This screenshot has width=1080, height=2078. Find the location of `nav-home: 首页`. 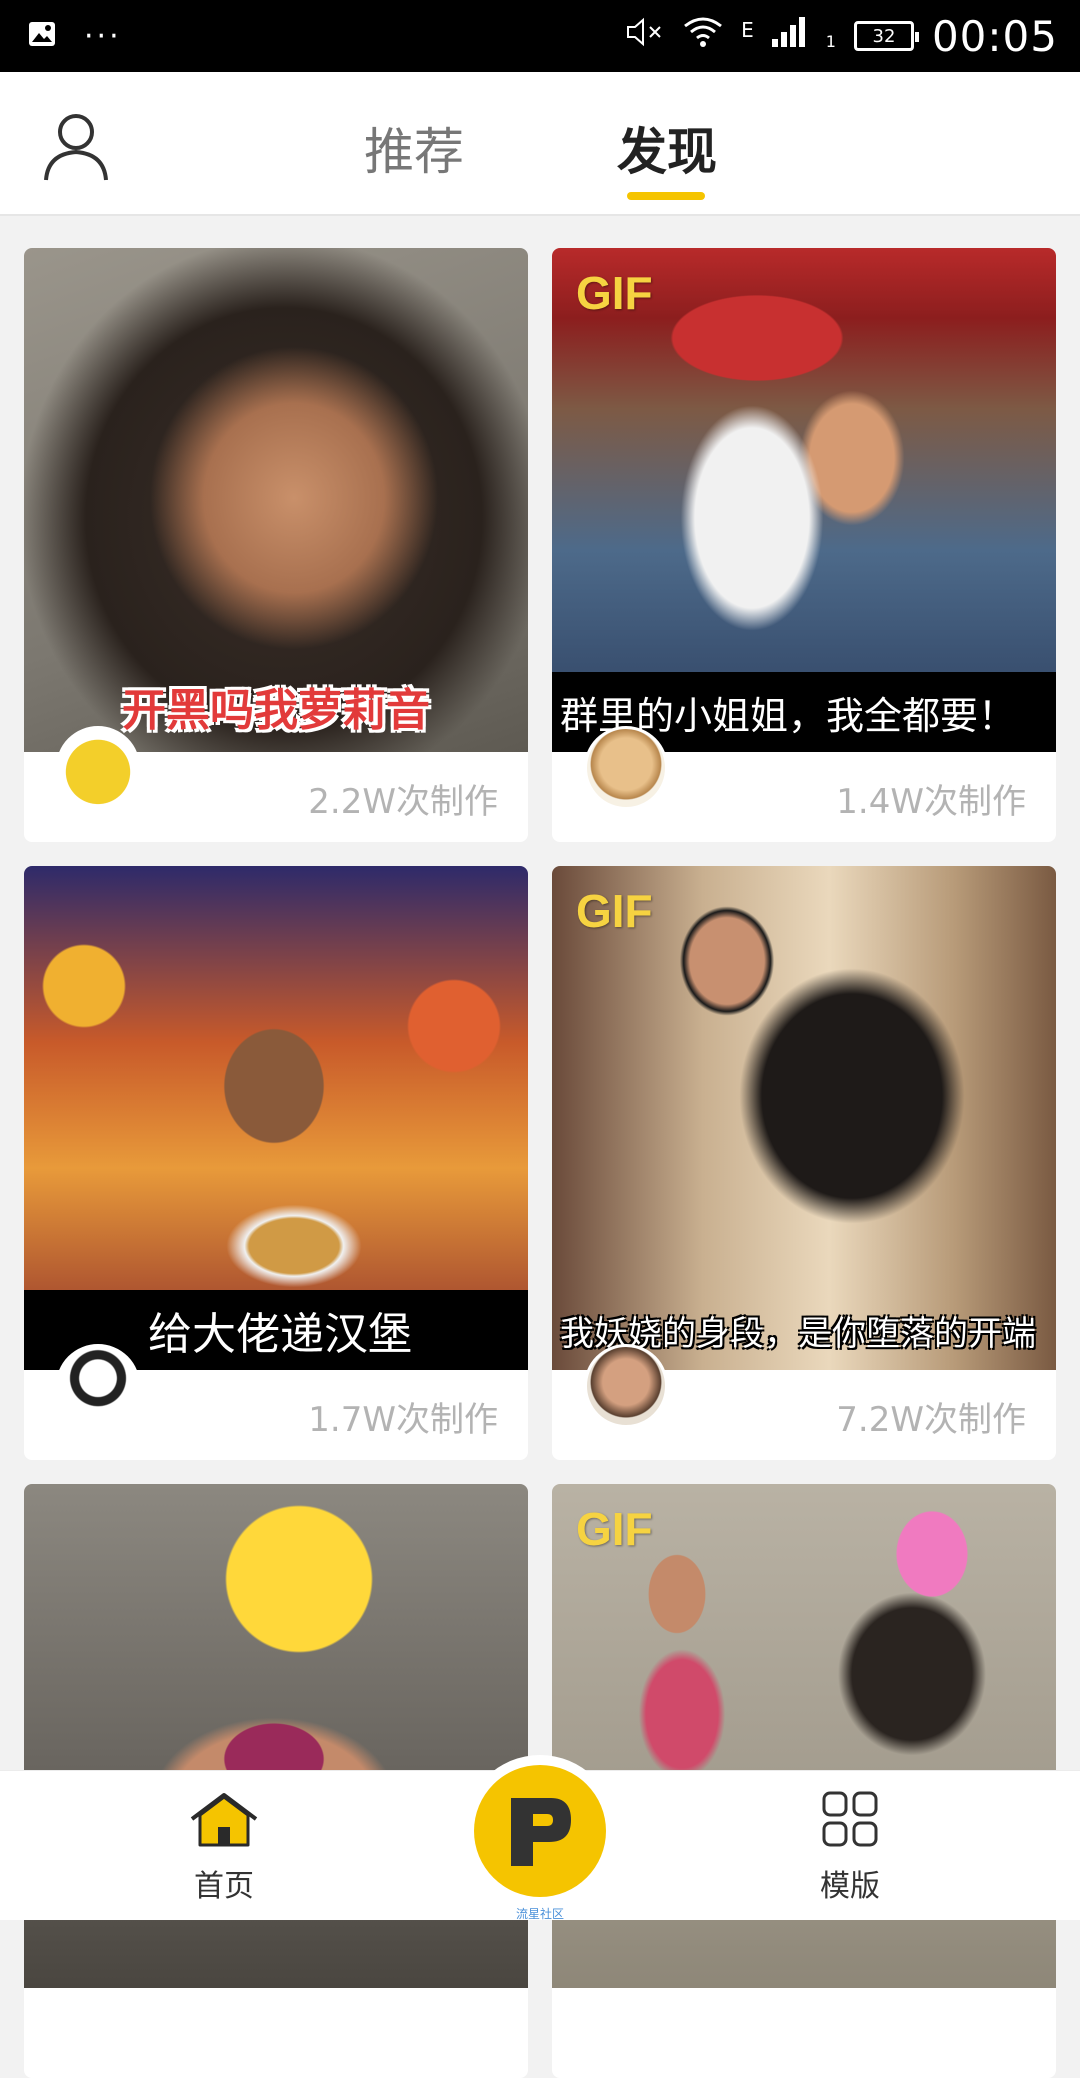

nav-home: 首页 is located at coordinates (224, 1847).